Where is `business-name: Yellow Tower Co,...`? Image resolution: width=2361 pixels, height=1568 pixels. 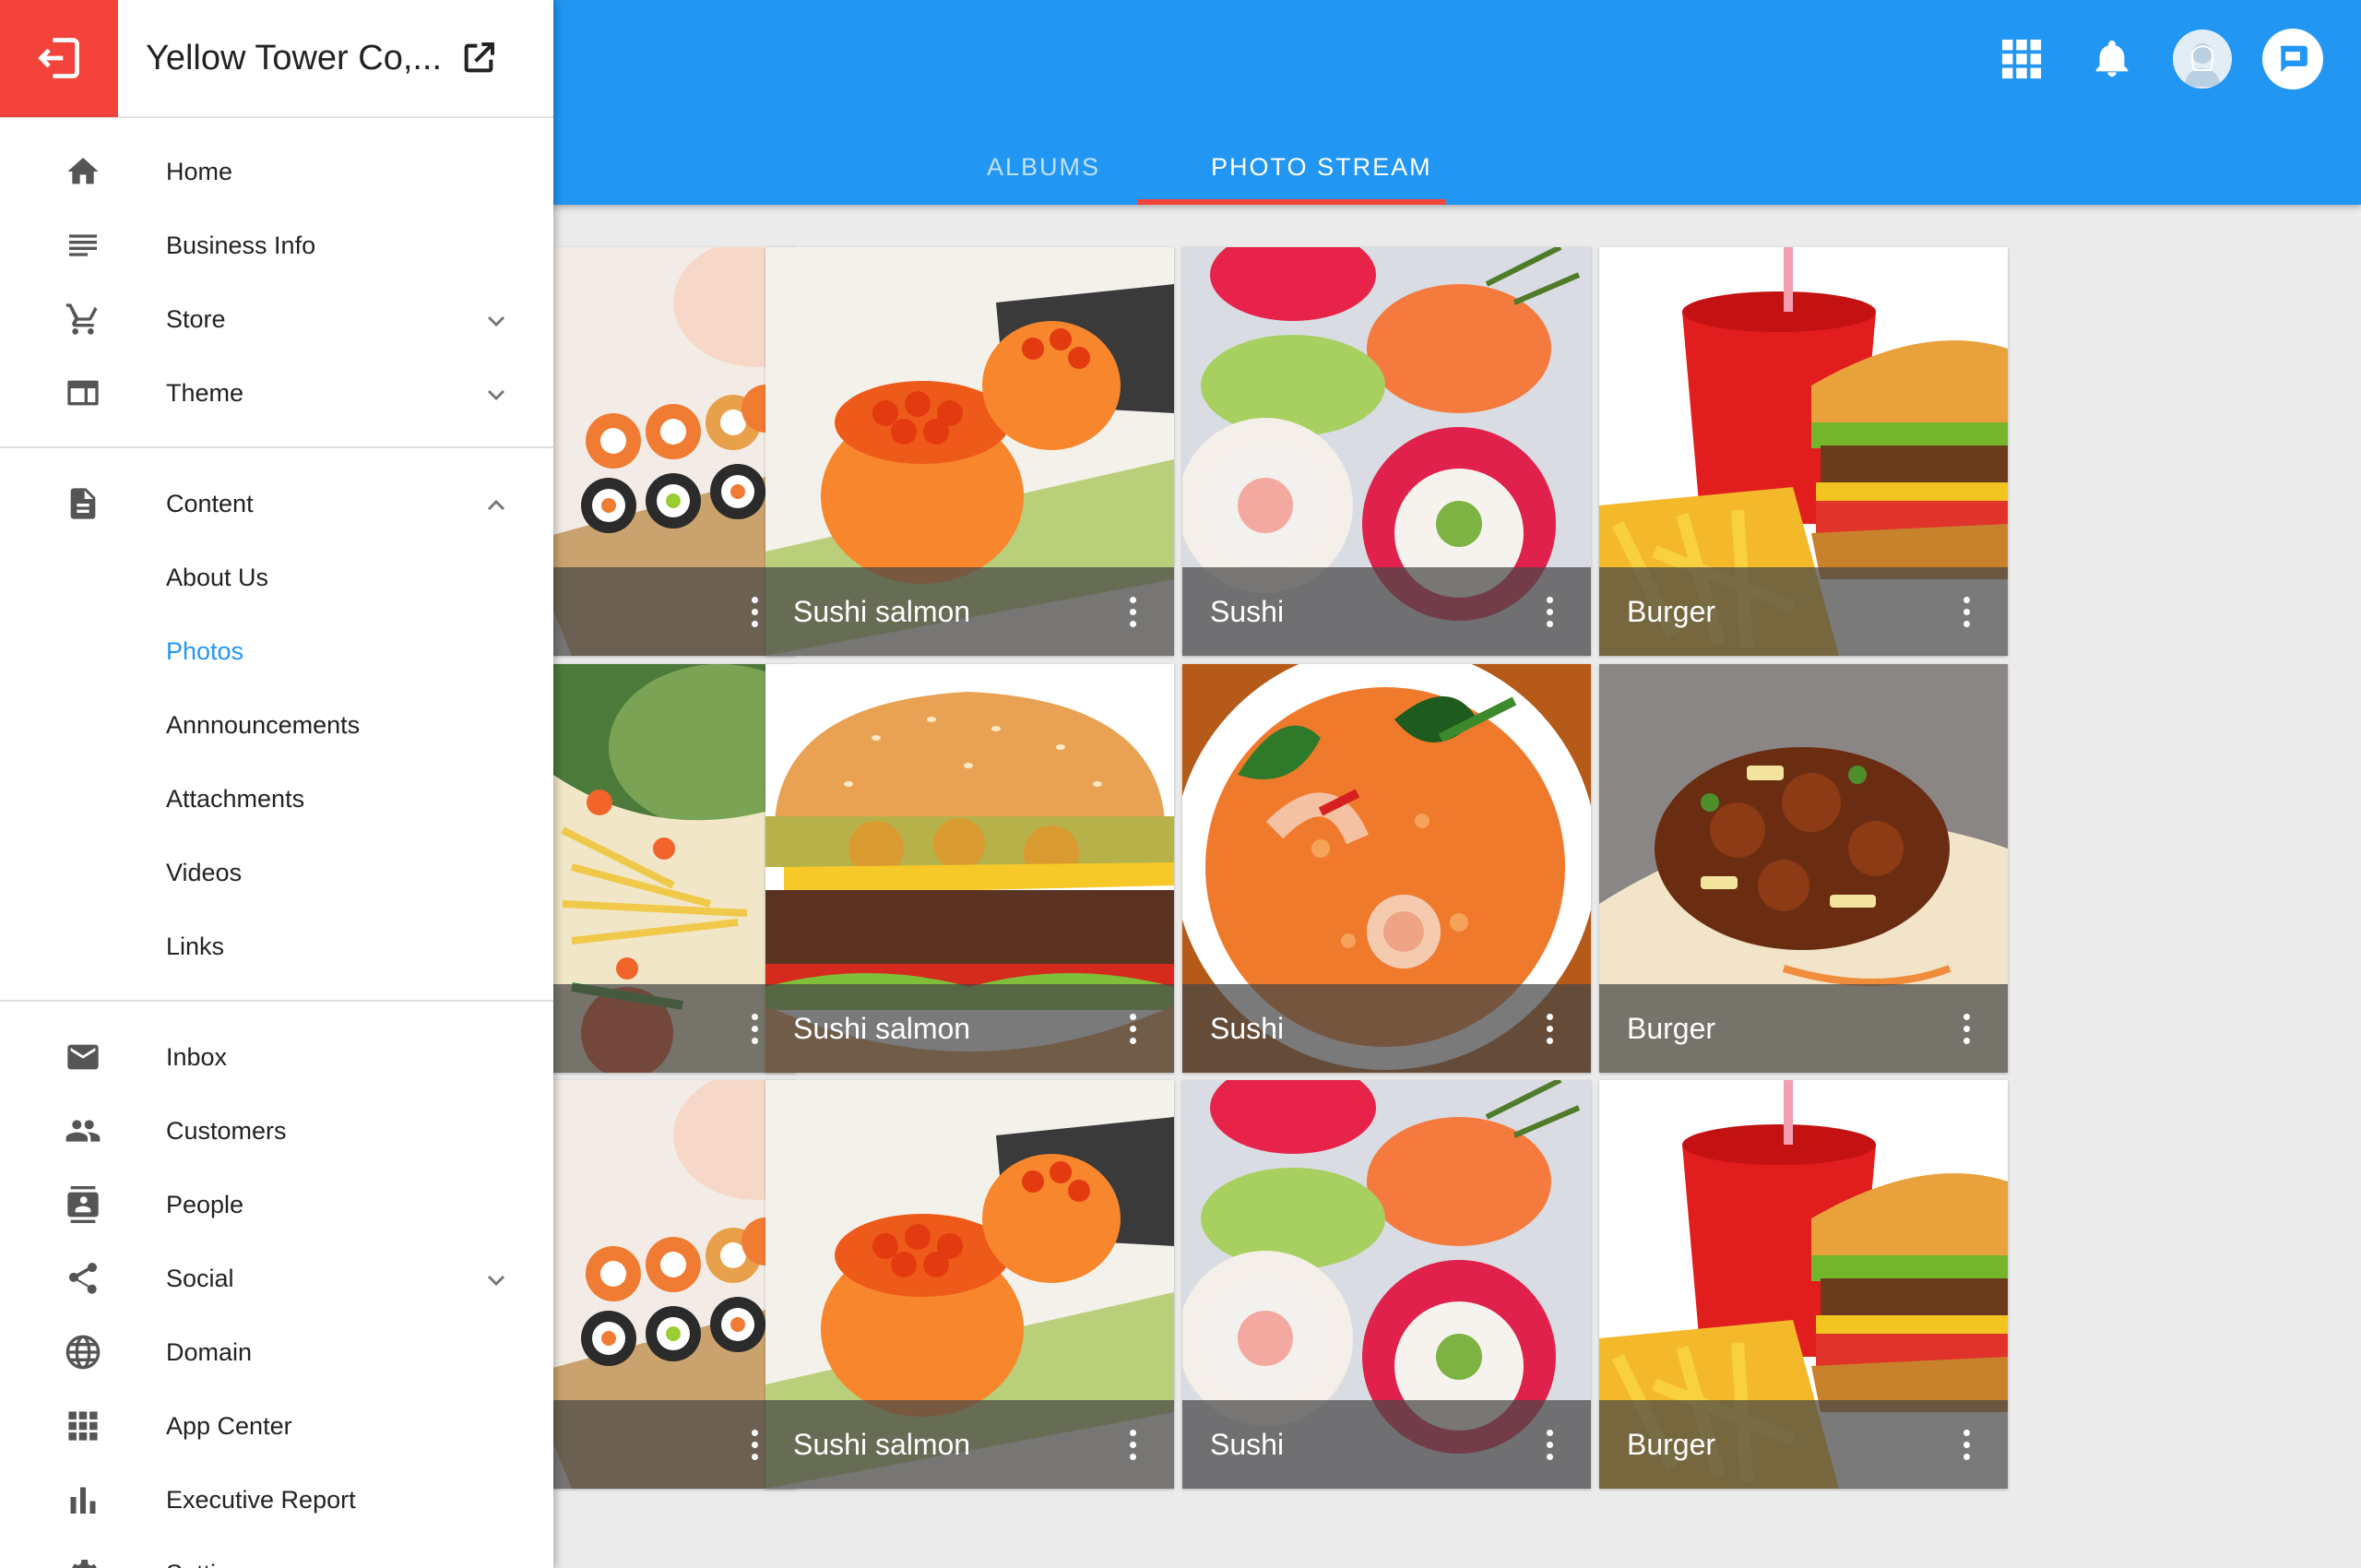
business-name: Yellow Tower Co,... is located at coordinates (294, 57).